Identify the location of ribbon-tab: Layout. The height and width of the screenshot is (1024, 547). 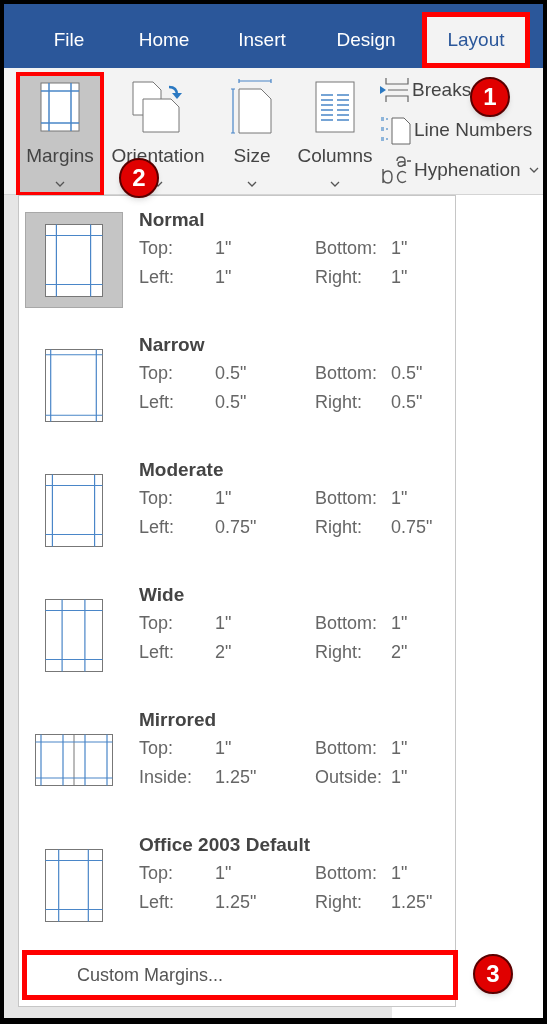
(476, 40).